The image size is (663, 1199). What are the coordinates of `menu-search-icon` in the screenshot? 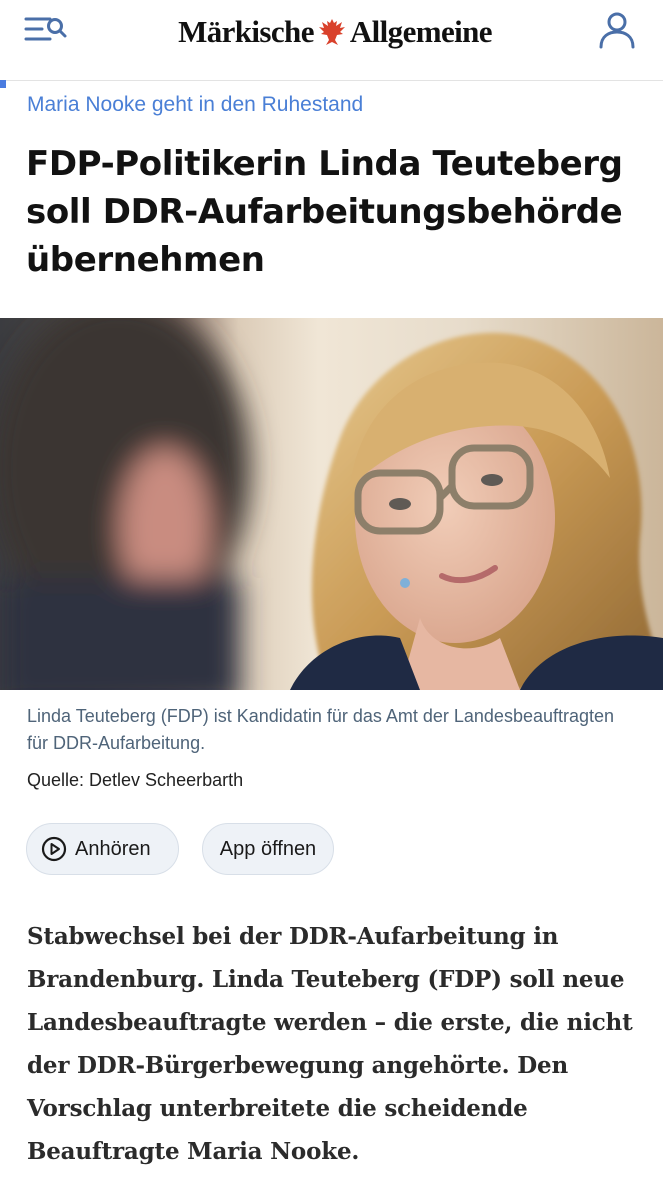 It's located at (46, 31).